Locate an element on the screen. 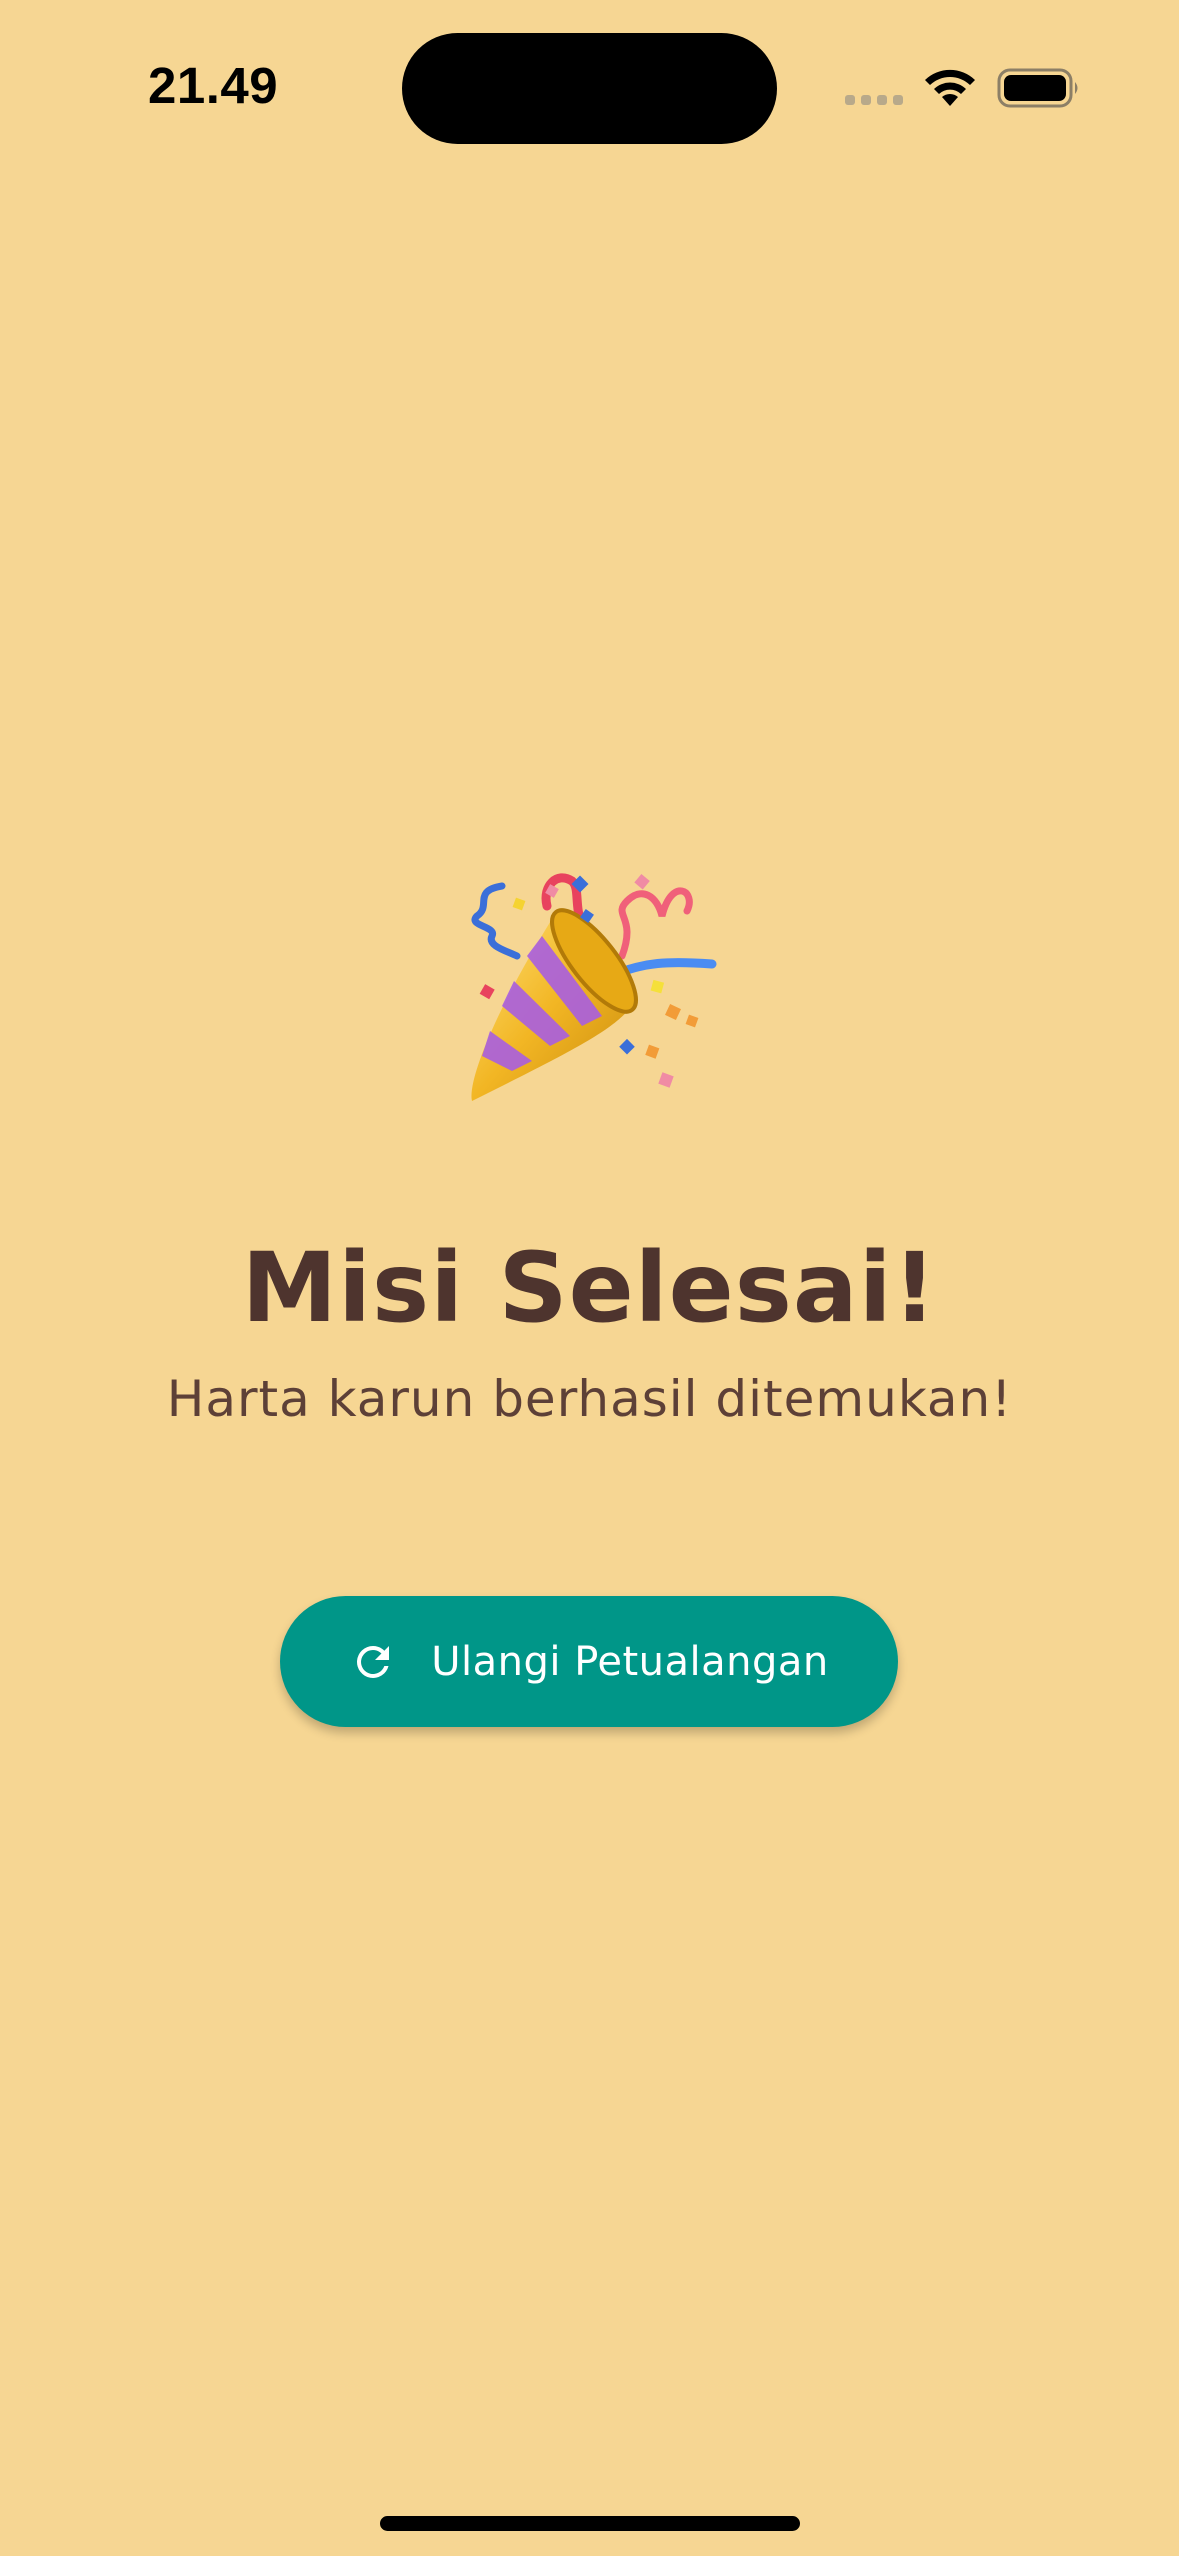 Image resolution: width=1179 pixels, height=2556 pixels. restart-adventure-label: Ulangi Petualangan is located at coordinates (630, 1661).